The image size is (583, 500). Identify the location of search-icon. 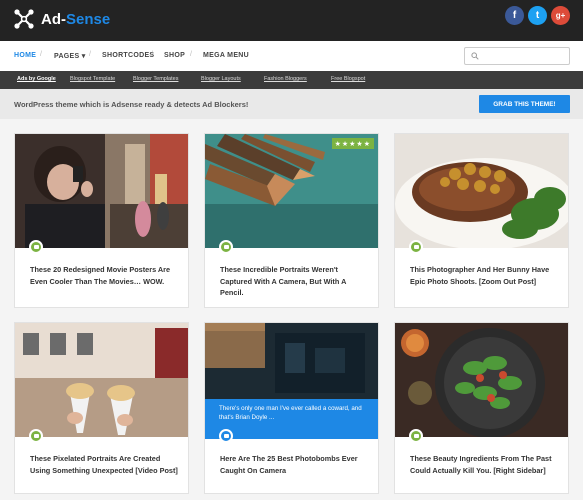
(475, 56).